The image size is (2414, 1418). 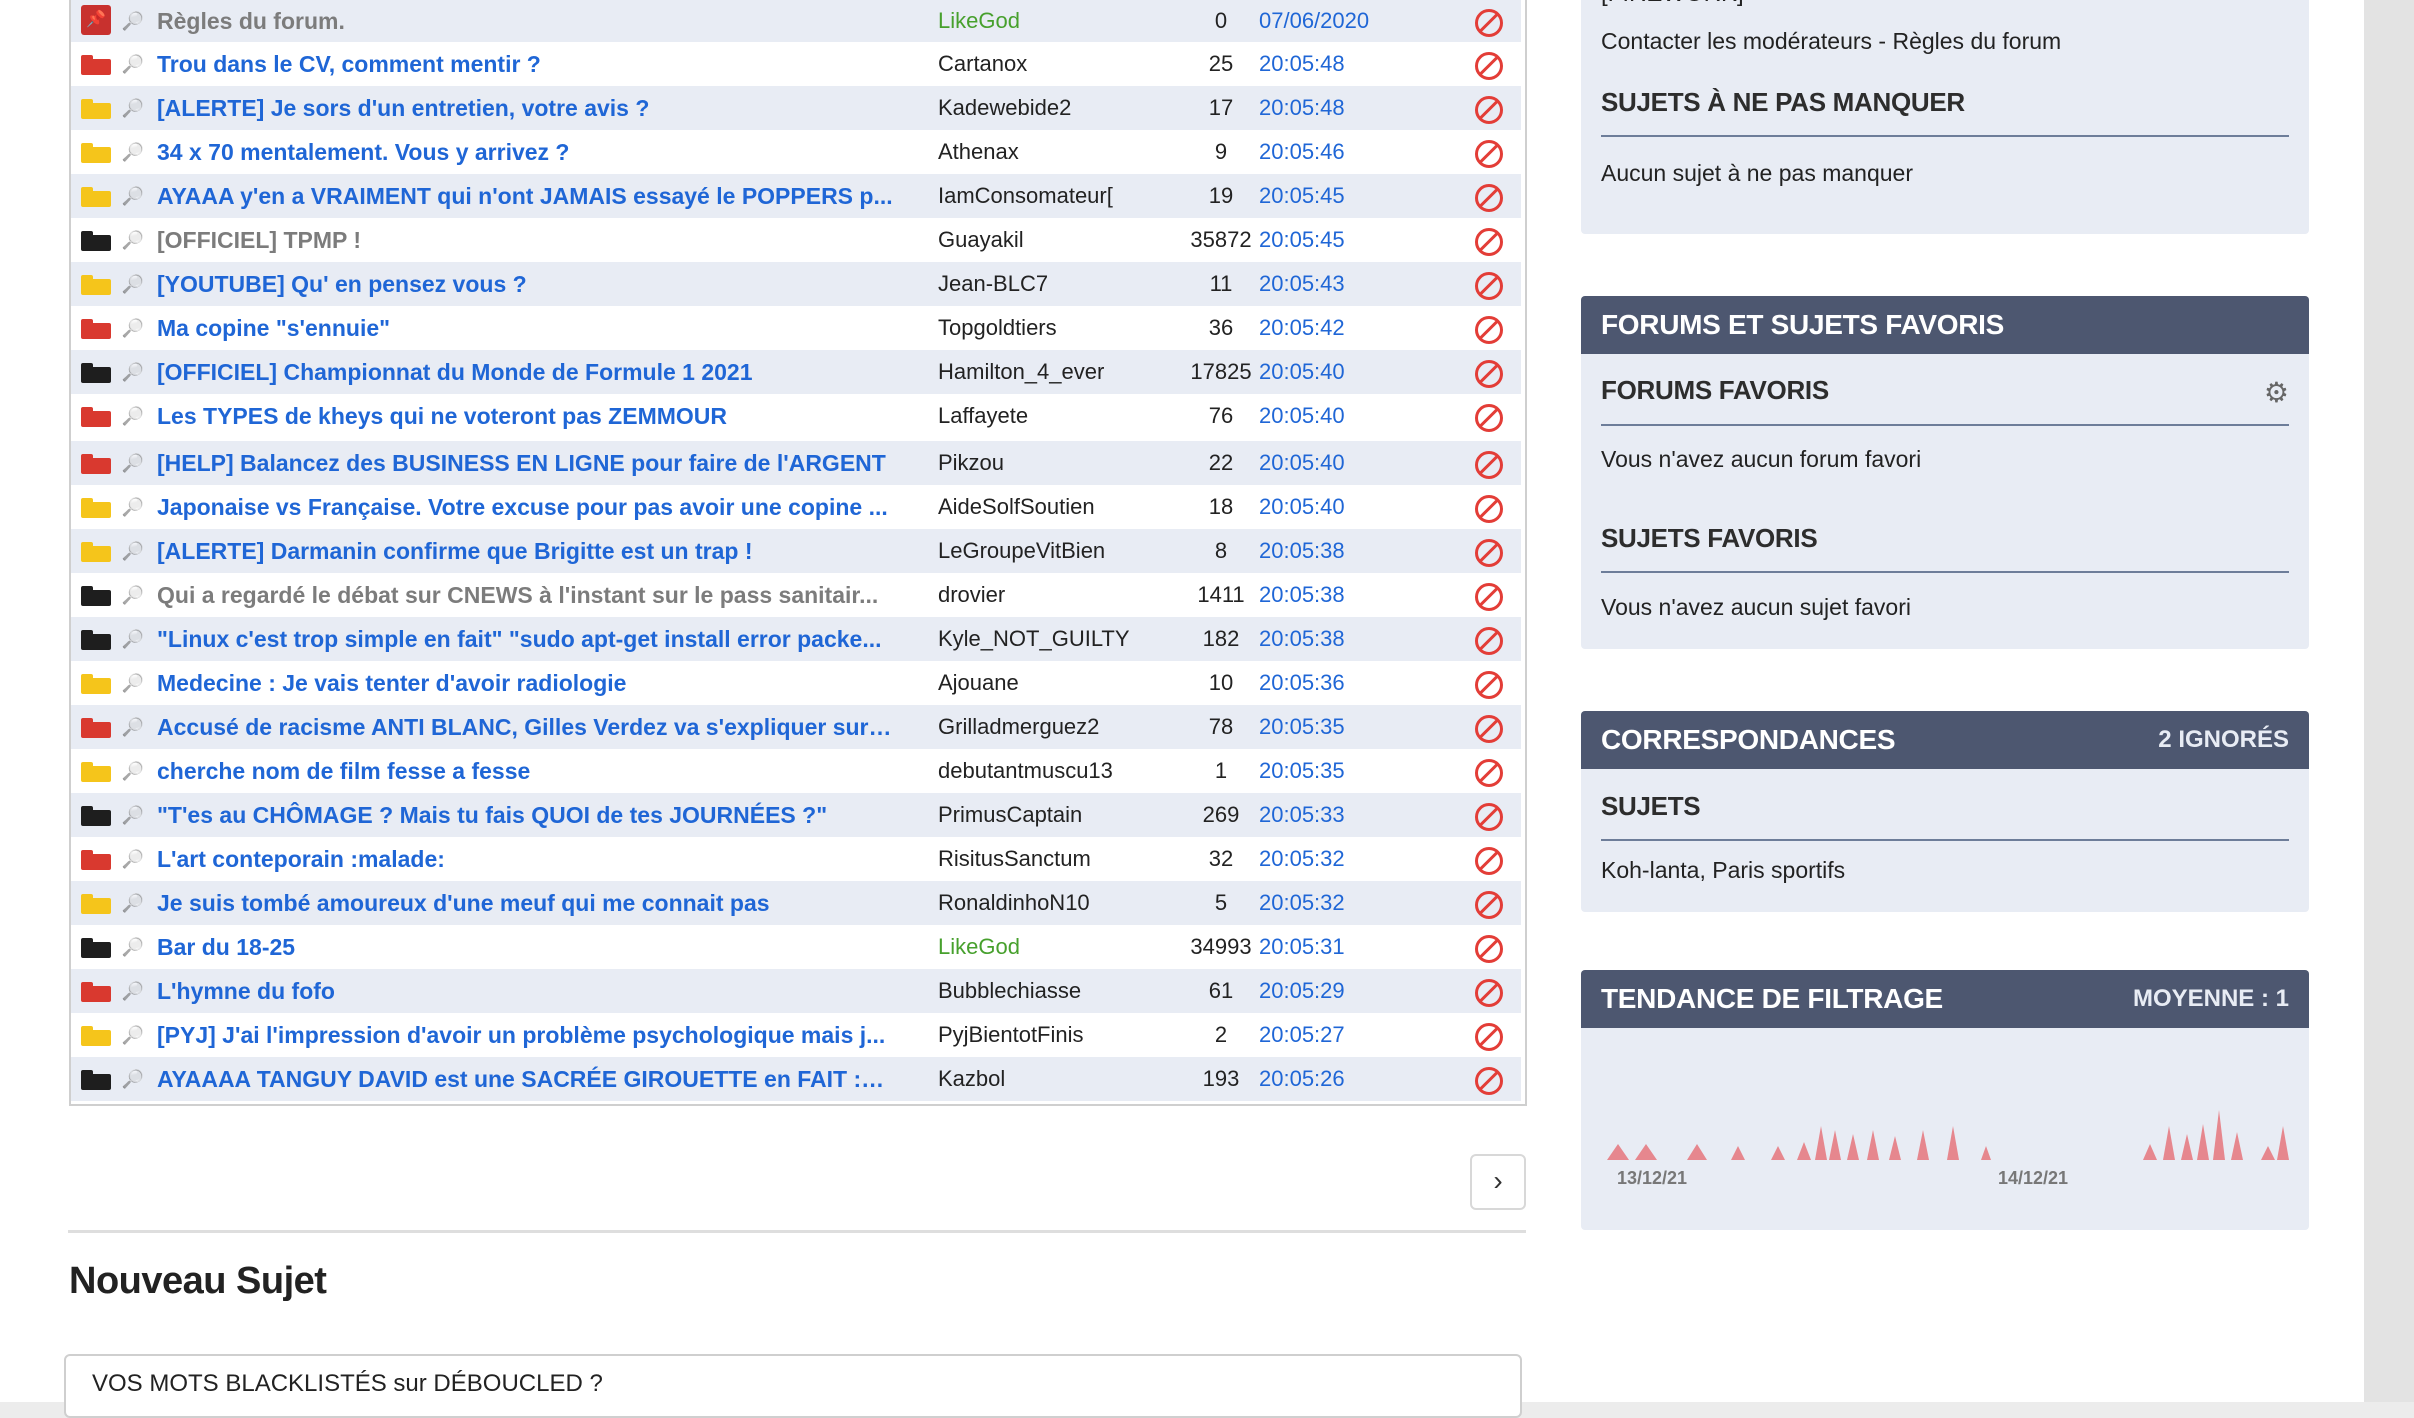 I want to click on topic-last-message-time: 20:05:40, so click(x=1349, y=507).